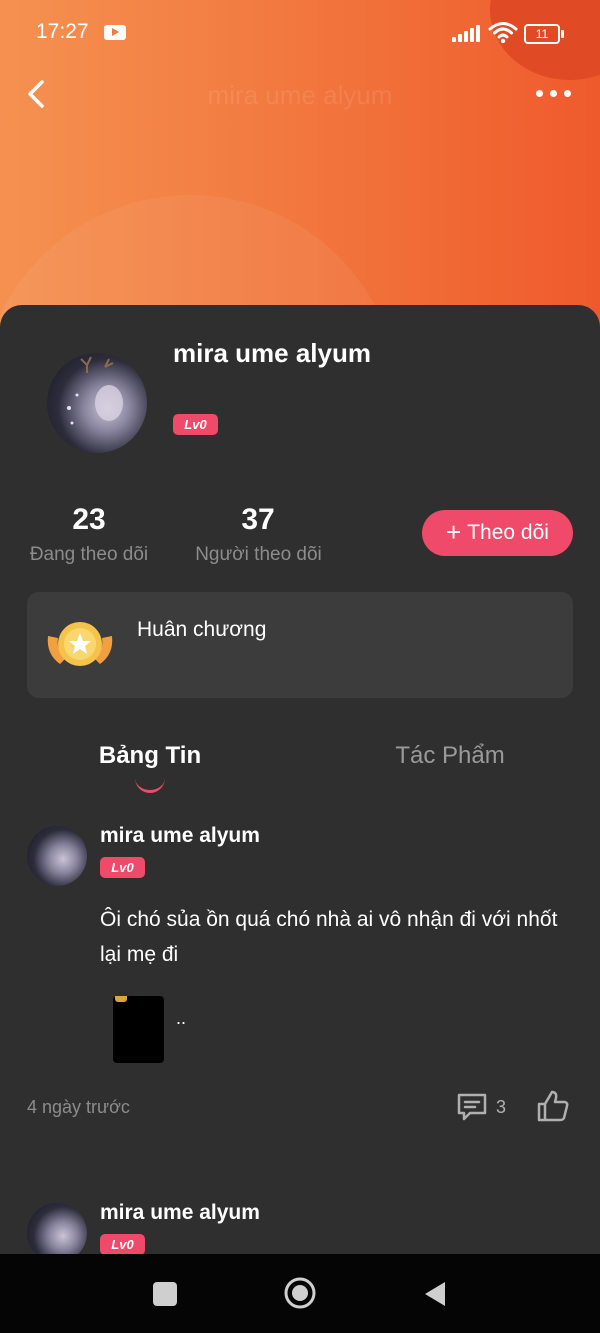 The height and width of the screenshot is (1333, 600). I want to click on post-attachment-thumbnail, so click(138, 1029).